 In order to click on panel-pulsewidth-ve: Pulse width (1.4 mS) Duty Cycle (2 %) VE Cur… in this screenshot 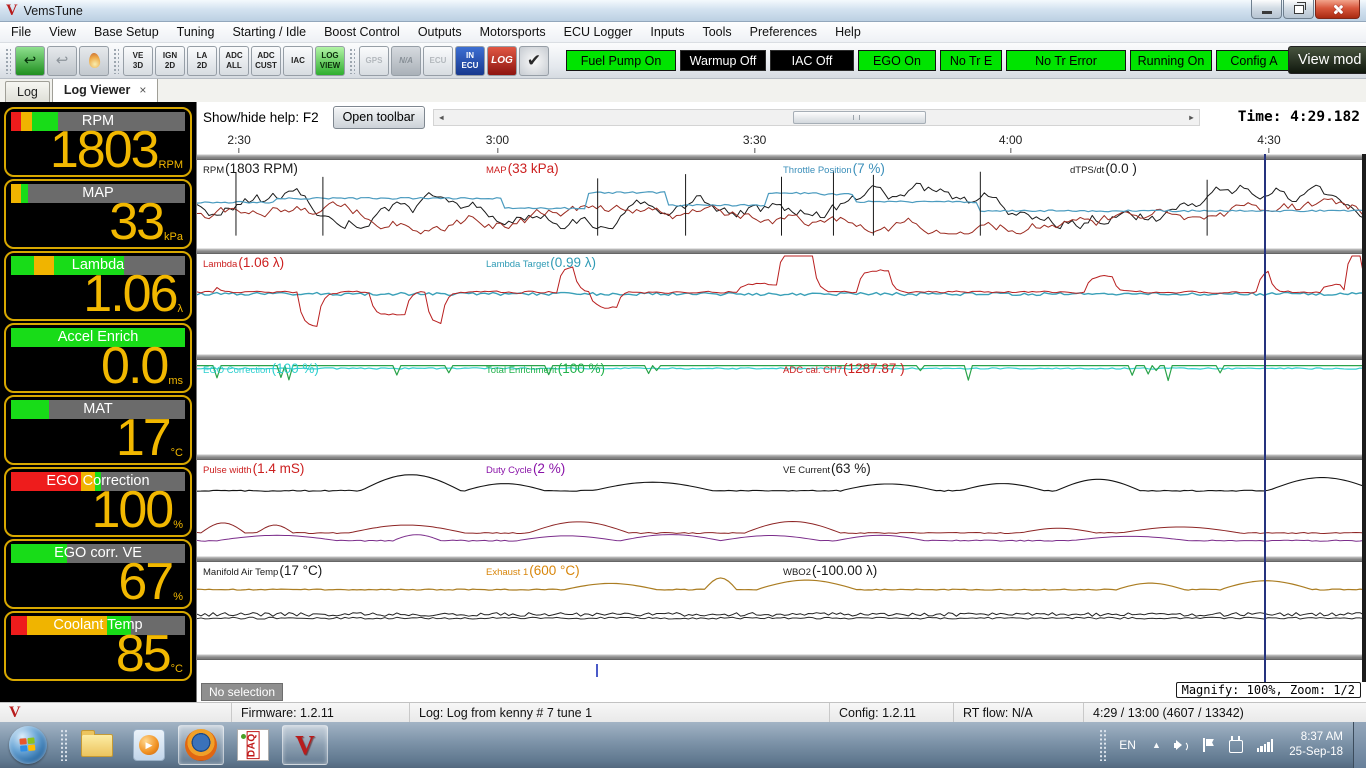, I will do `click(781, 508)`.